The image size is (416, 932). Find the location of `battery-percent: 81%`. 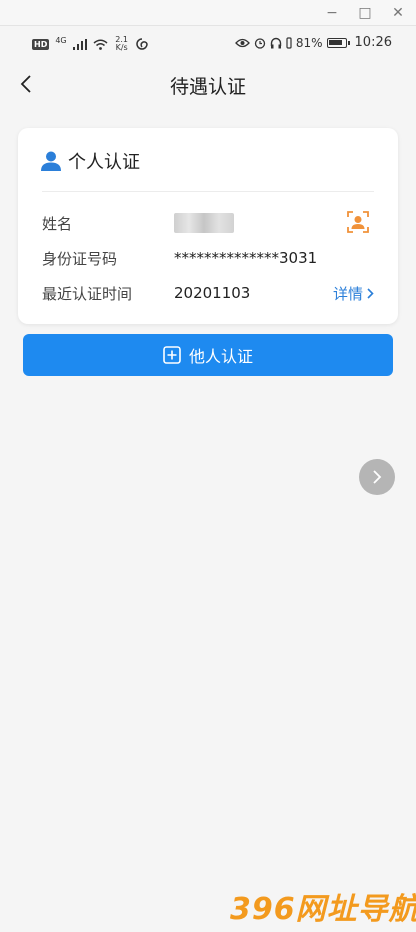

battery-percent: 81% is located at coordinates (309, 42).